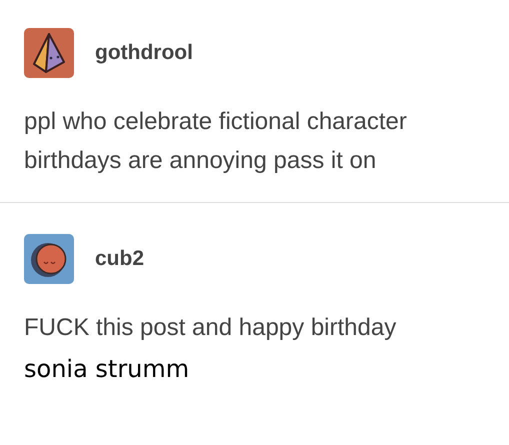 The image size is (509, 445). I want to click on post-text: ppl who celebrate fictional character birthdays are annoying pass it on, so click(215, 141).